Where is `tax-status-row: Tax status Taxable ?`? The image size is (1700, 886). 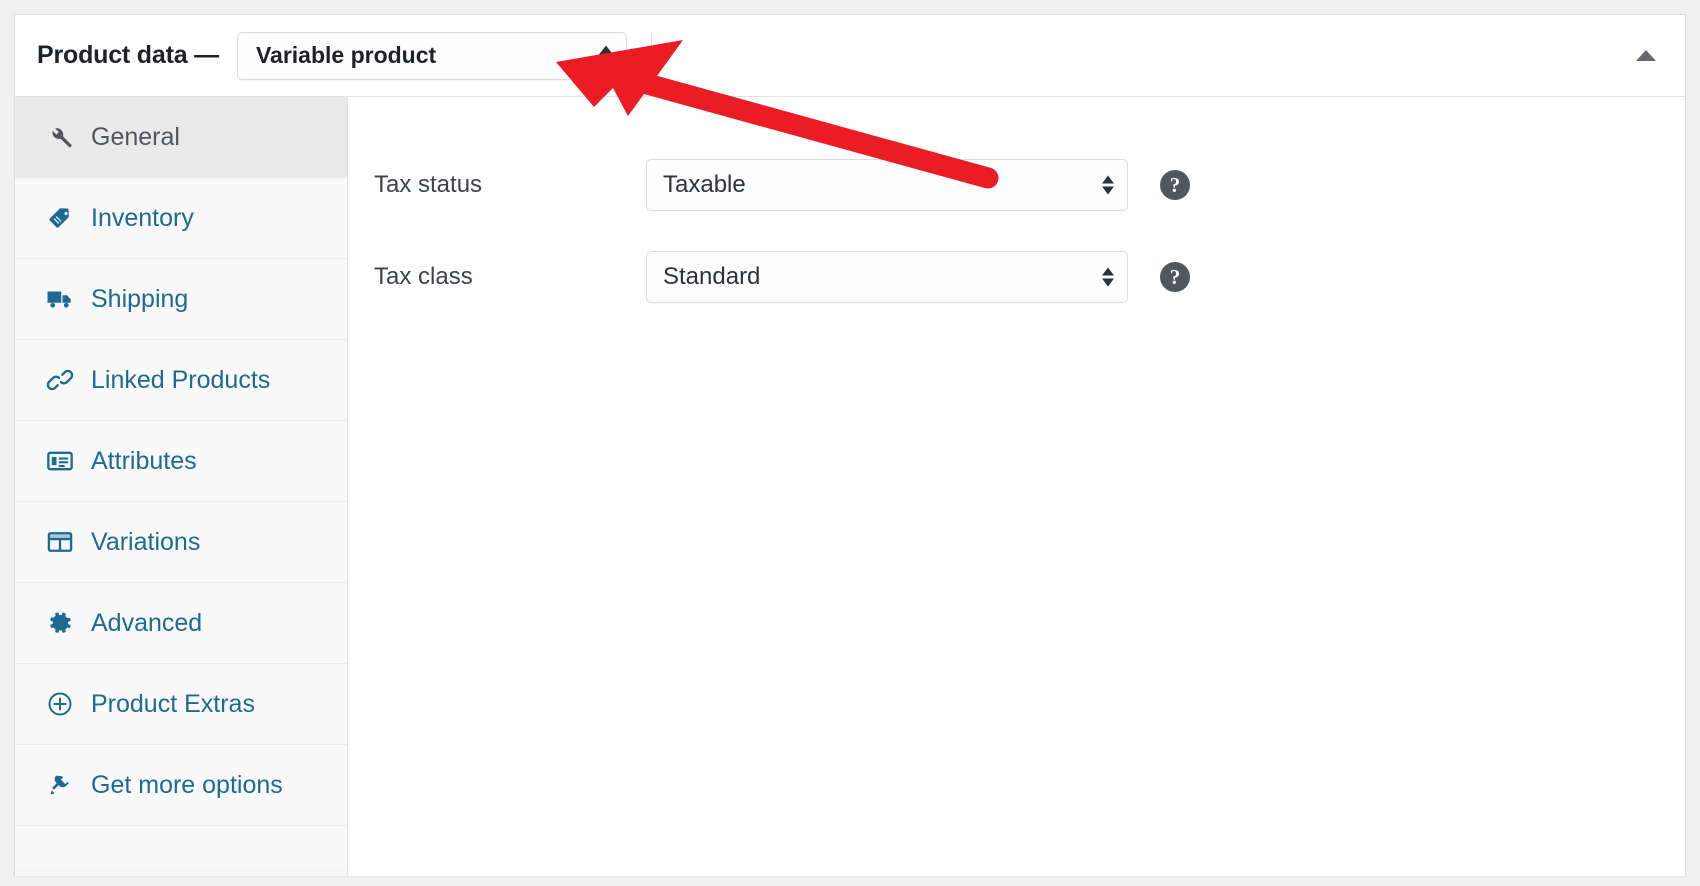
tax-status-row: Tax status Taxable ? is located at coordinates (1029, 185).